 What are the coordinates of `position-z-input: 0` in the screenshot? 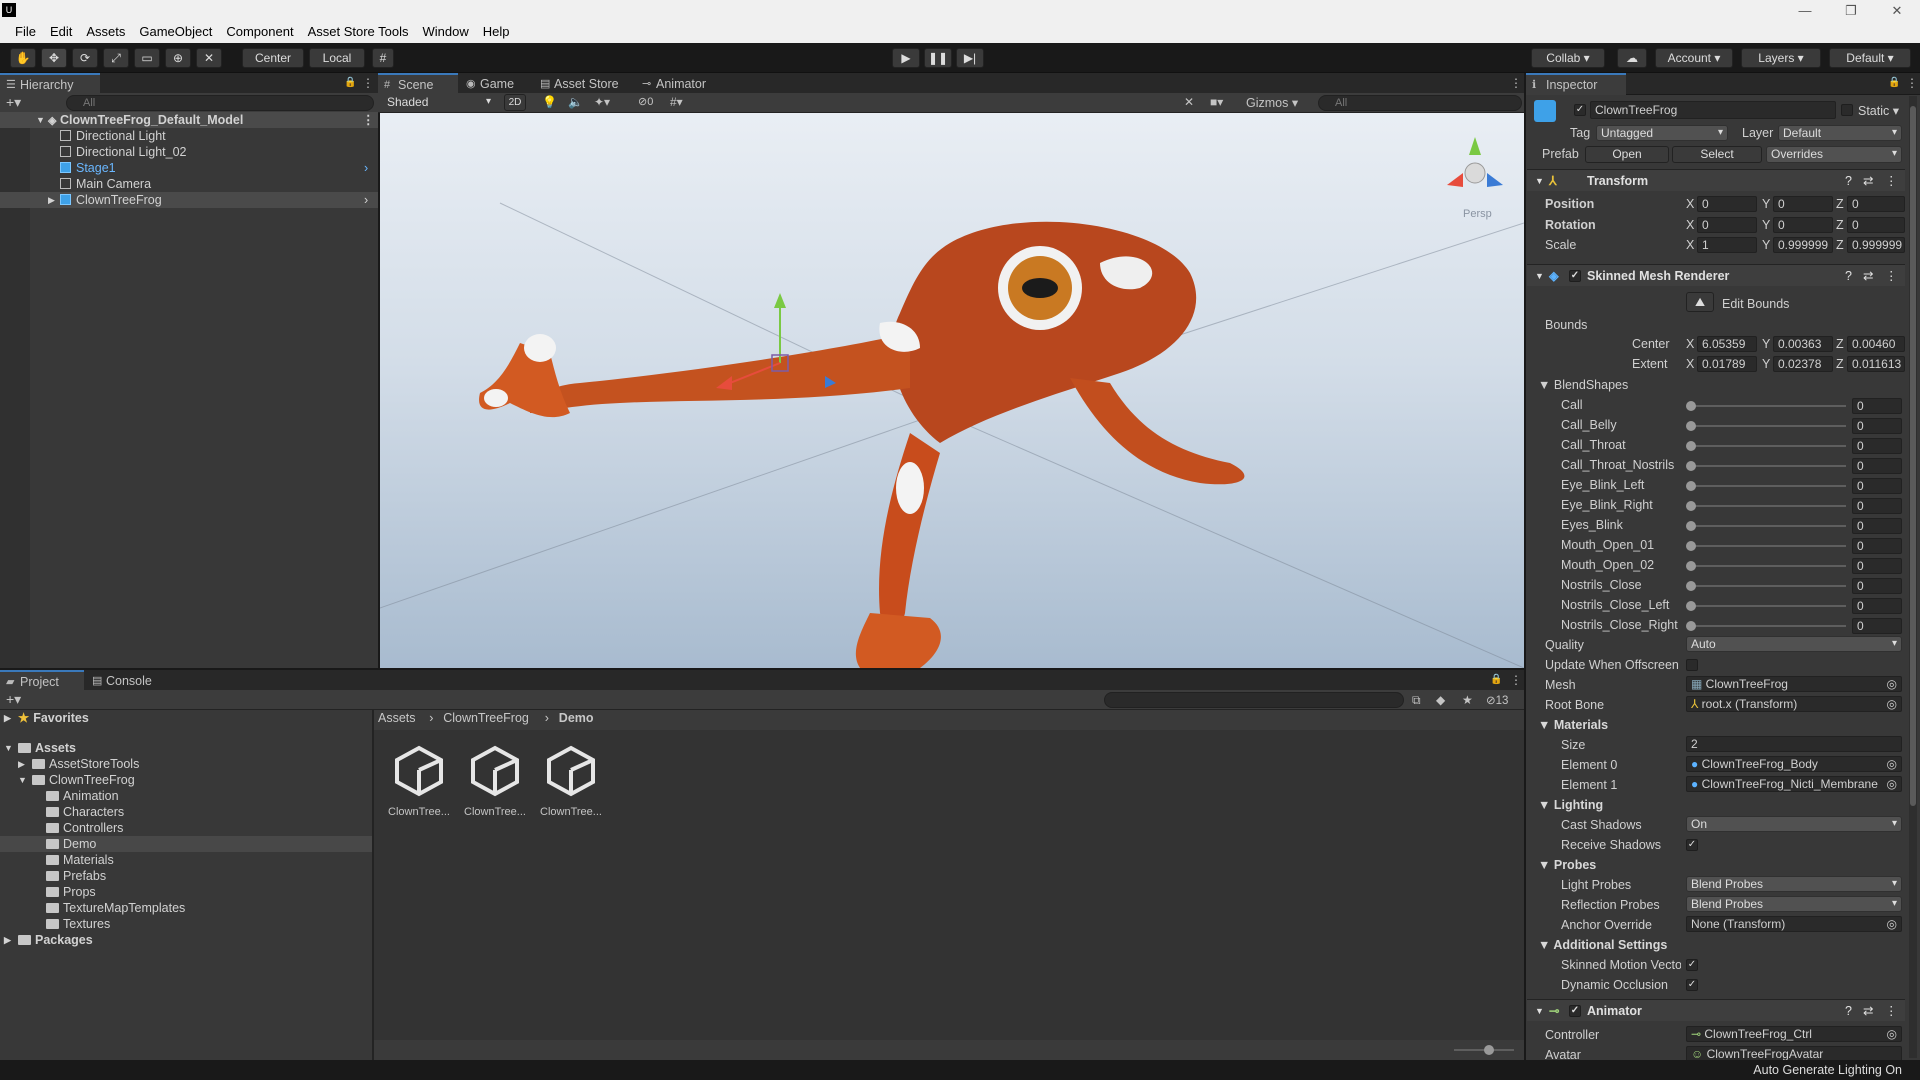 It's located at (1876, 204).